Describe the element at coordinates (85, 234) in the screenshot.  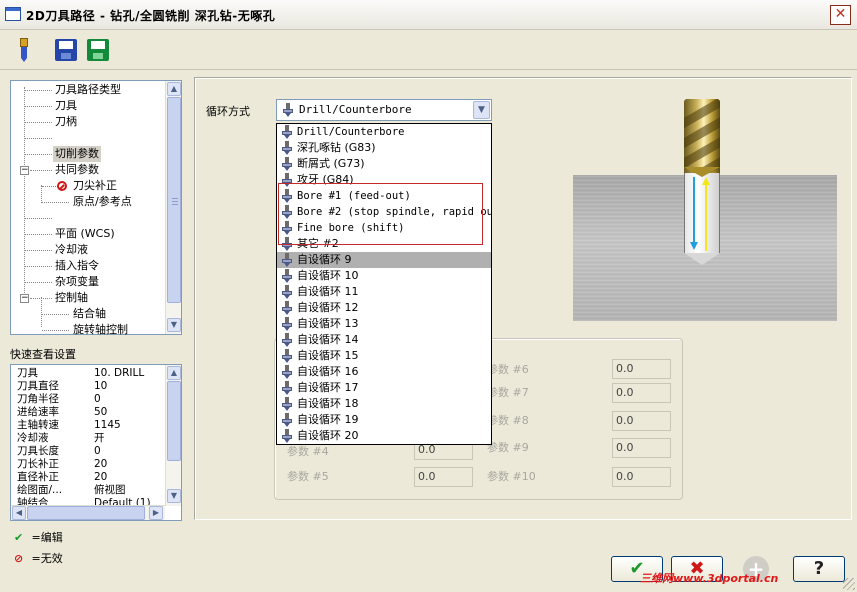
I see `tree-item-plane-wcs: 平面 (WCS)` at that location.